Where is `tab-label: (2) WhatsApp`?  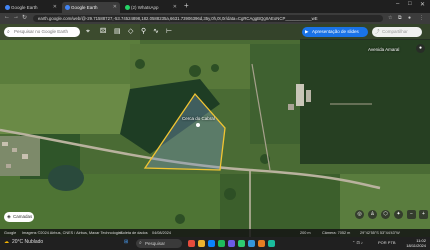 tab-label: (2) WhatsApp is located at coordinates (145, 7).